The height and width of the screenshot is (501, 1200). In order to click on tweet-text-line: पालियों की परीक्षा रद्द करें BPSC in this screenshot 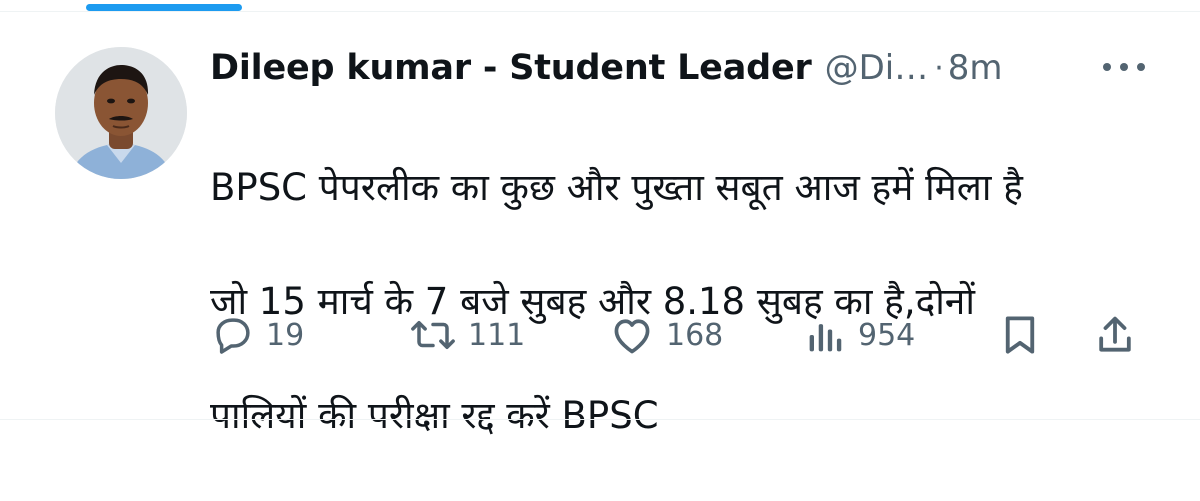, I will do `click(434, 415)`.